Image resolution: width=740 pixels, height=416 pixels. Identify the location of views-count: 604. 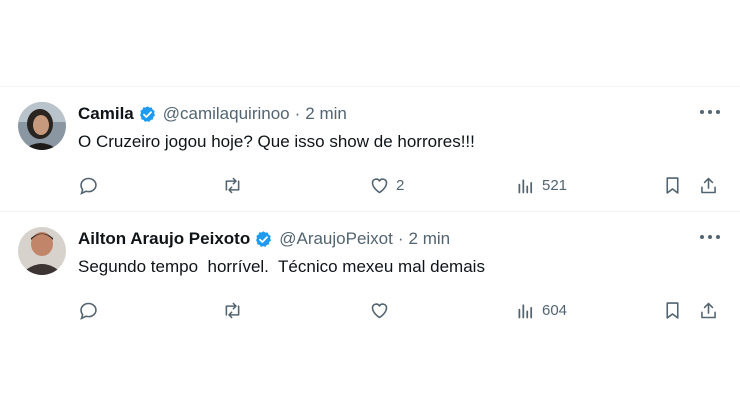
(555, 310).